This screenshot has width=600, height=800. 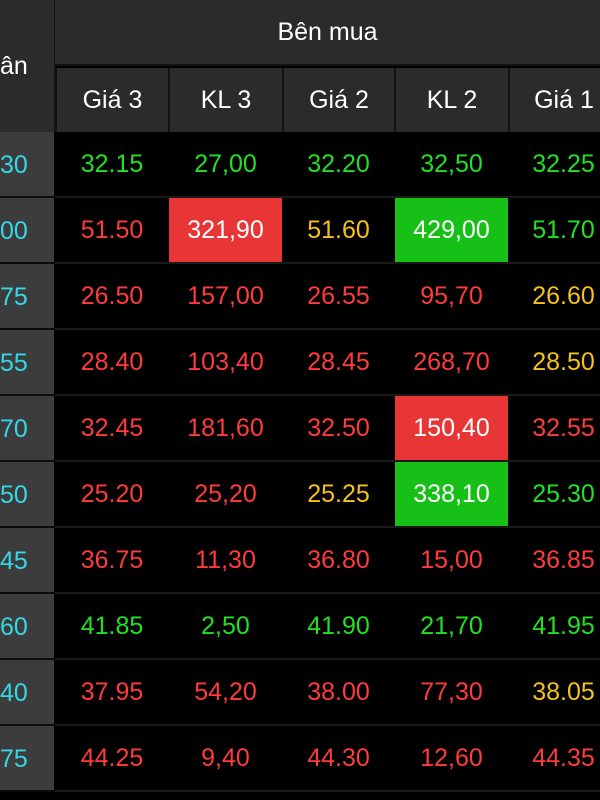 What do you see at coordinates (327, 791) in the screenshot?
I see `row-divider` at bounding box center [327, 791].